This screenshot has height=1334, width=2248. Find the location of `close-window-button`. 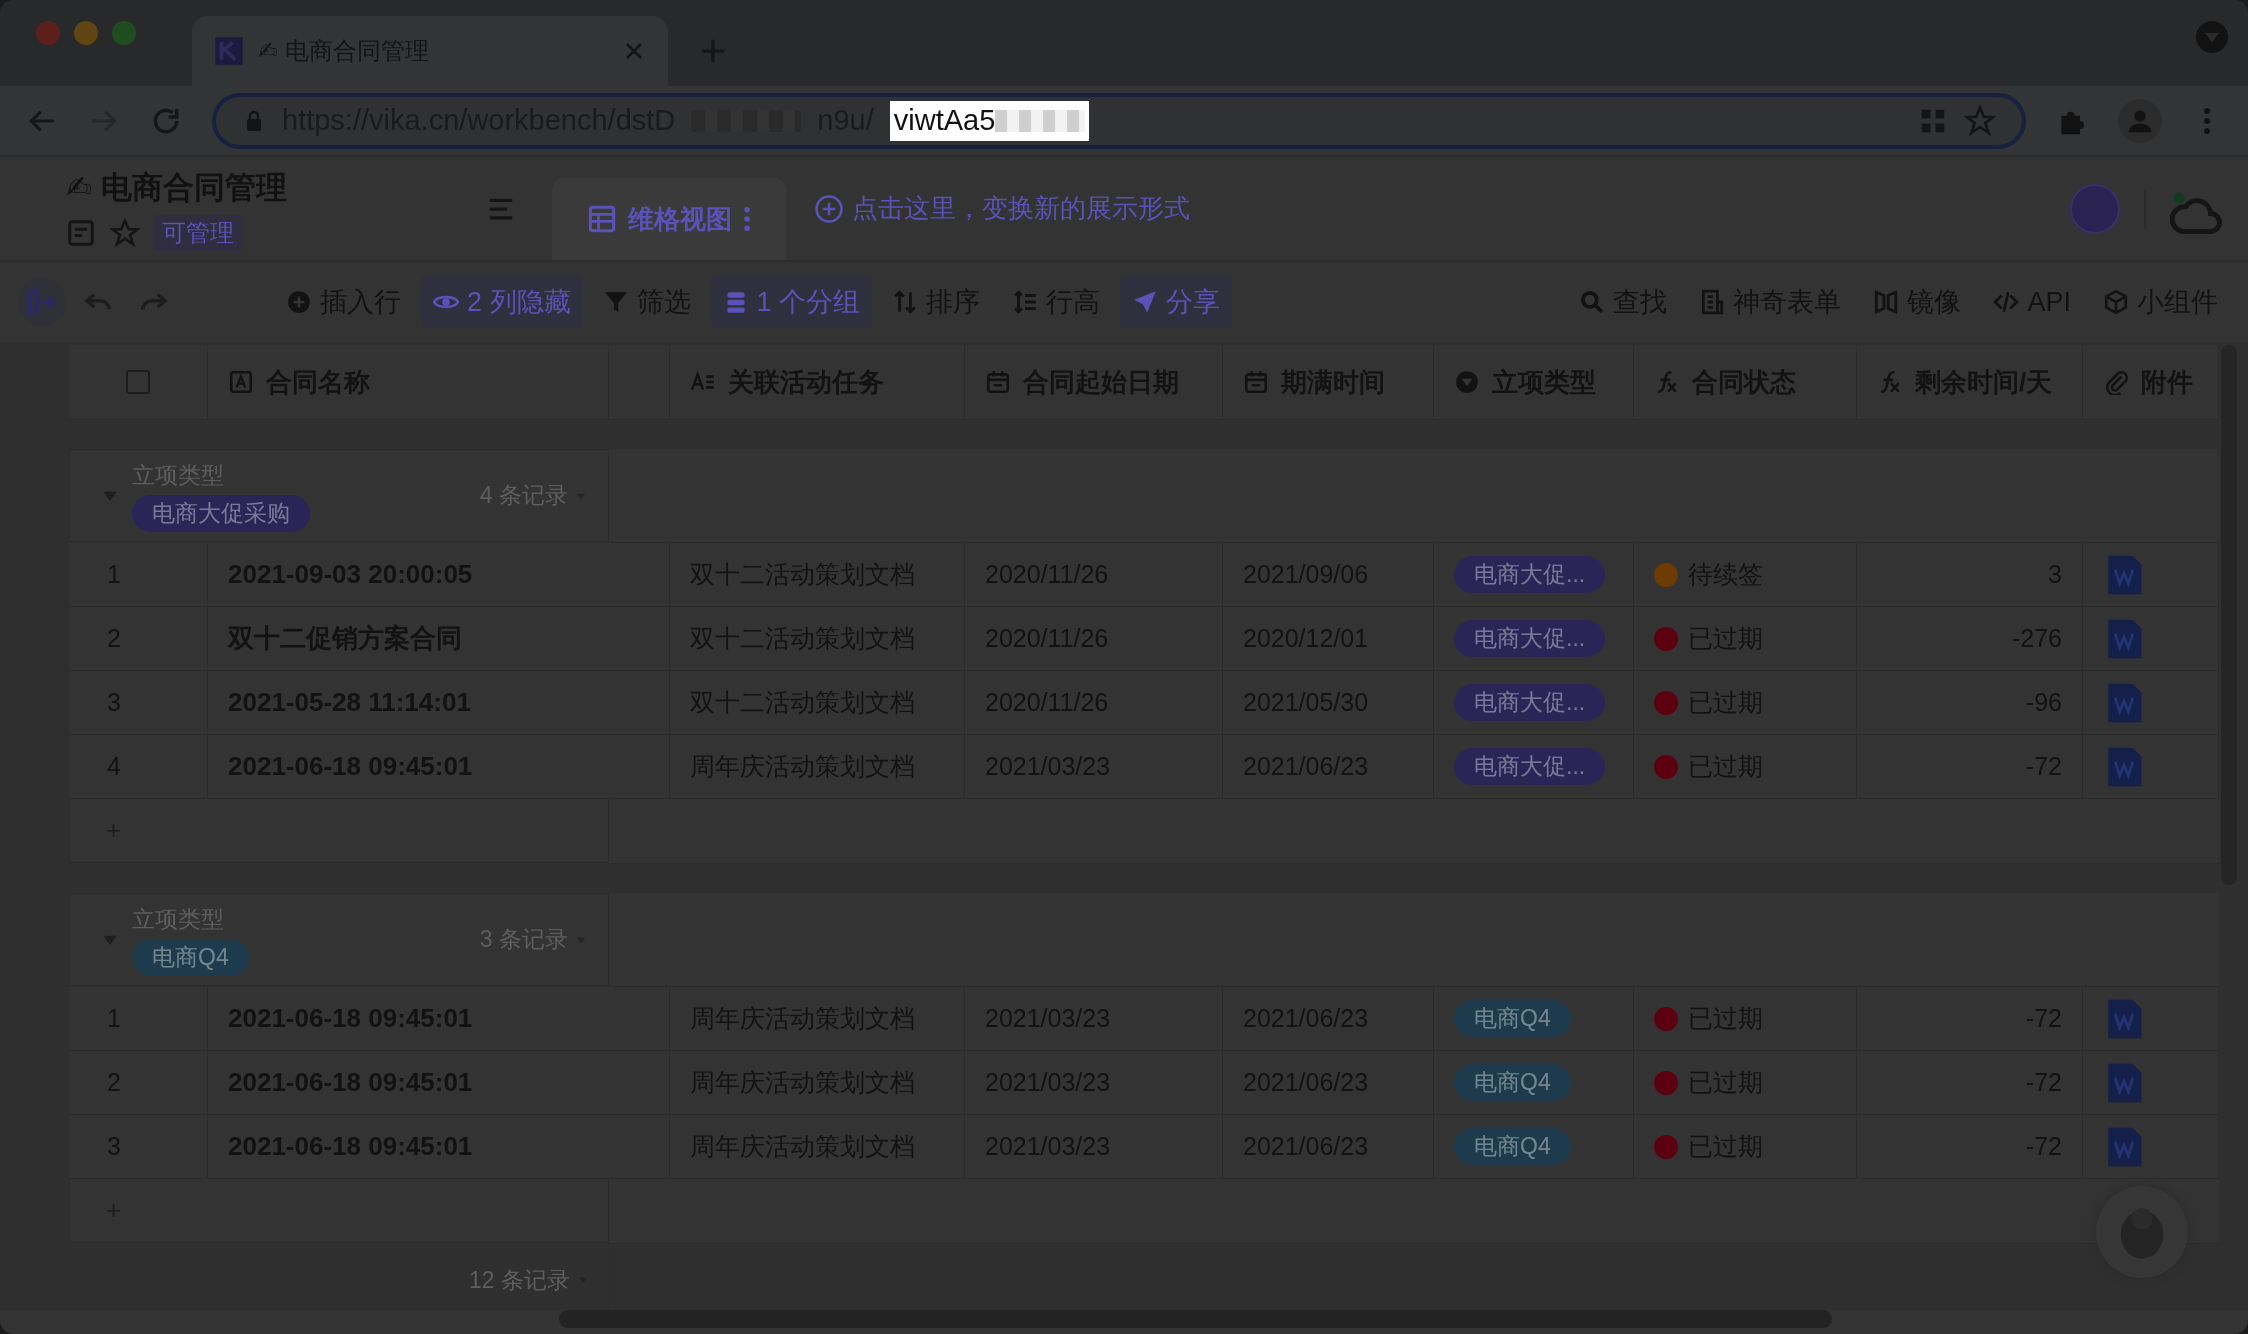

close-window-button is located at coordinates (48, 33).